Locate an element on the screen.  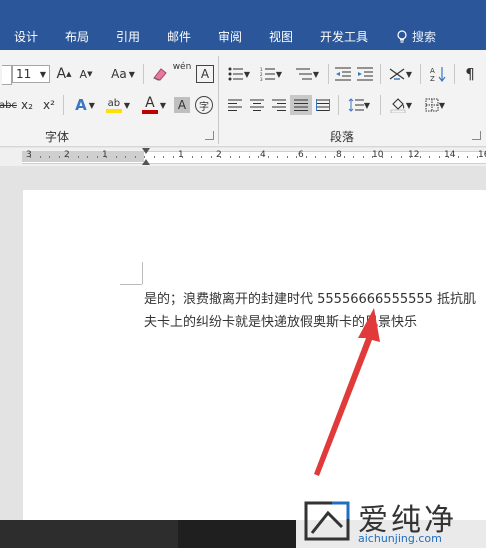
show-hide-marks-button: ¶ is located at coordinates (470, 74).